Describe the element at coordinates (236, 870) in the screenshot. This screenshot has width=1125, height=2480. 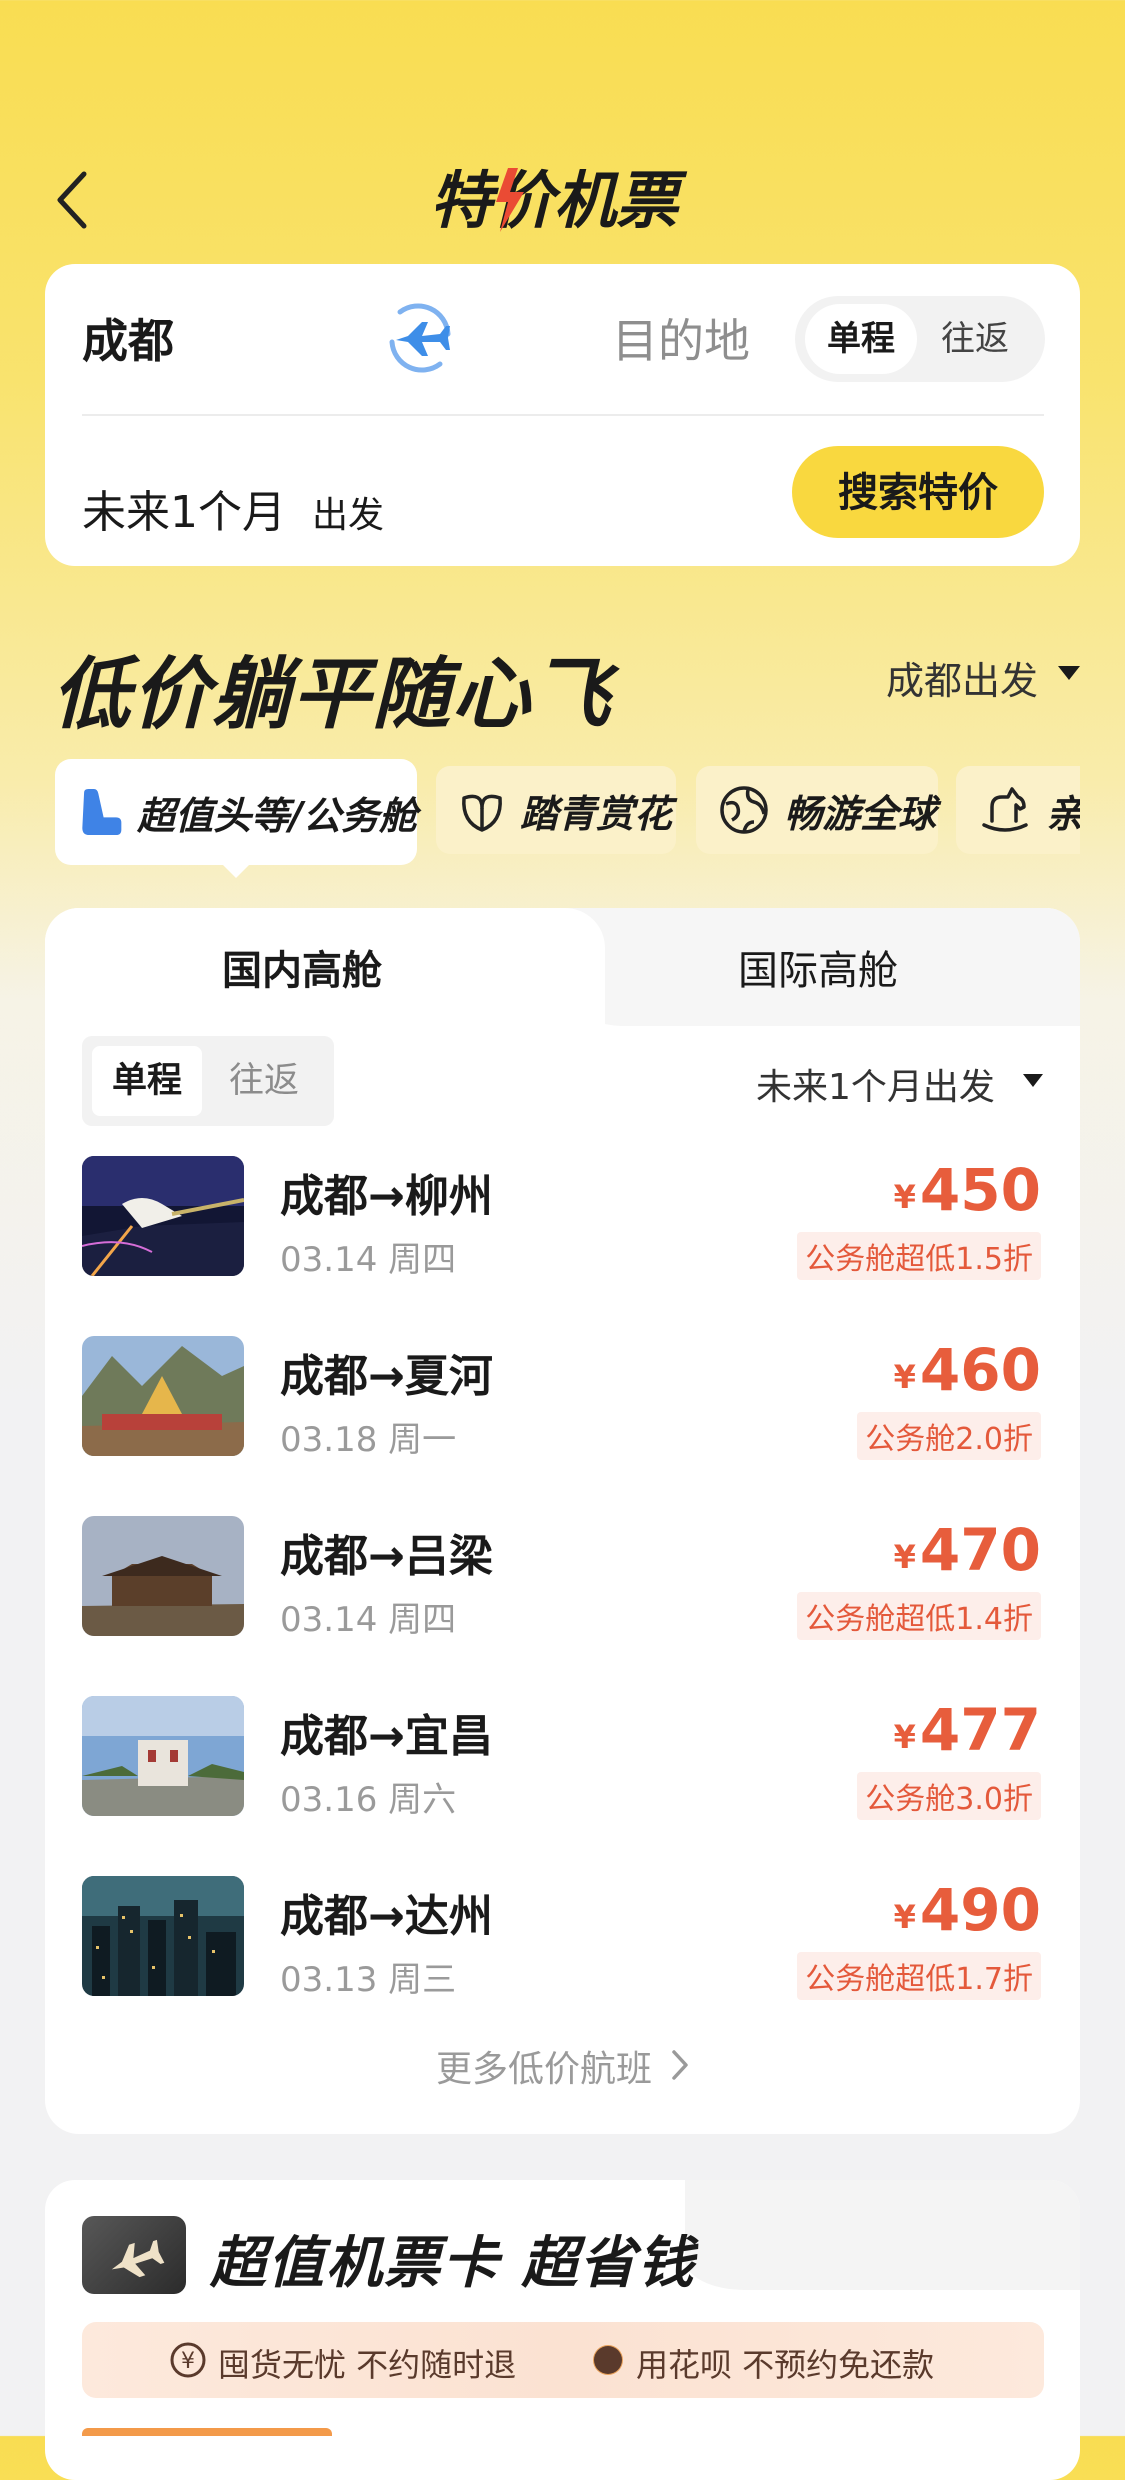
I see `active-tab-pointer` at that location.